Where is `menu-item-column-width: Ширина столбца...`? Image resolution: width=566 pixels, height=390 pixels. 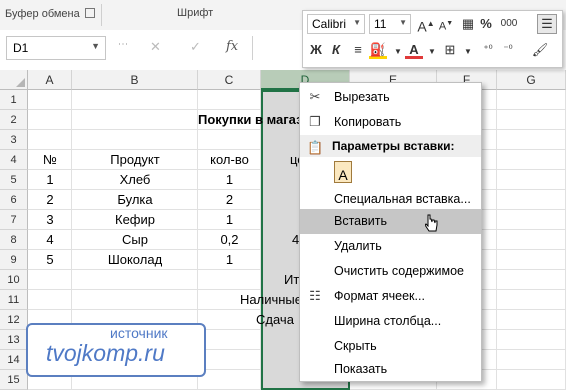 menu-item-column-width: Ширина столбца... is located at coordinates (390, 321).